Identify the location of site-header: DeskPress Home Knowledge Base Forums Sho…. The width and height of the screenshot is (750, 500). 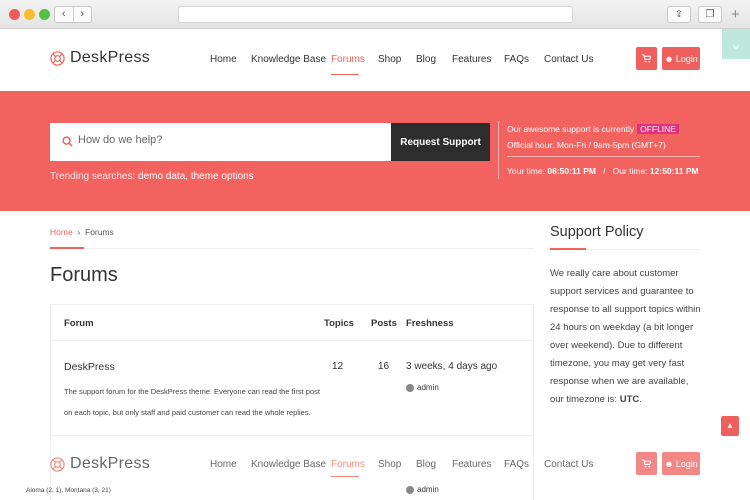
(375, 60).